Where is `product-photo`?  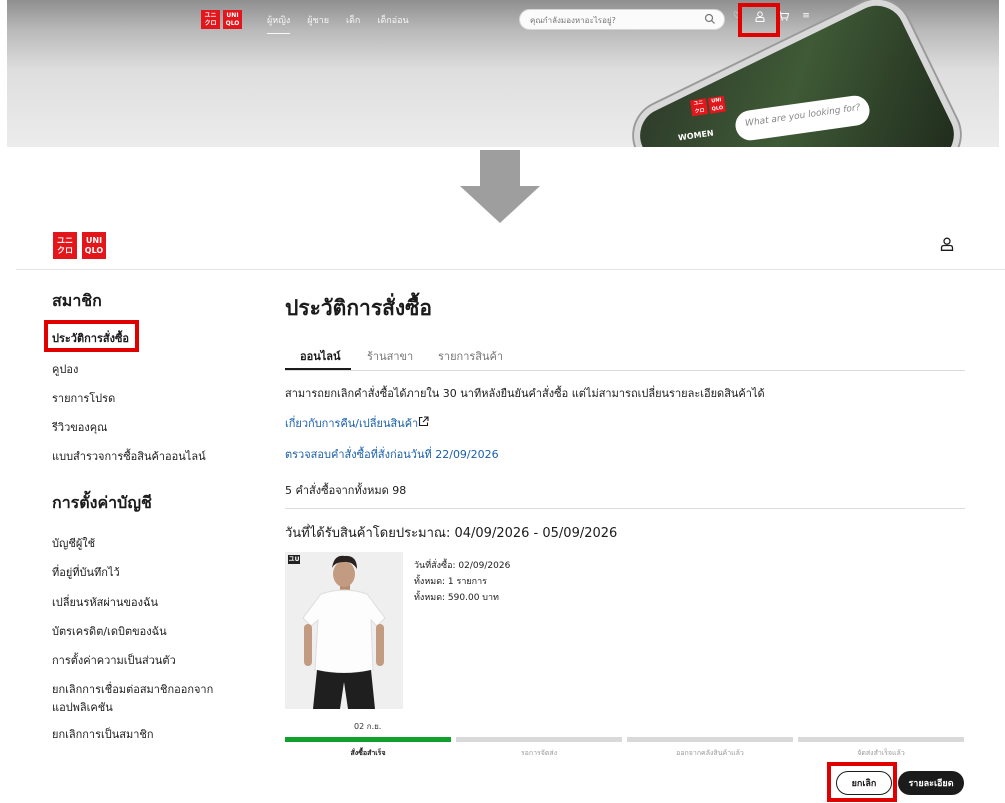 product-photo is located at coordinates (344, 630).